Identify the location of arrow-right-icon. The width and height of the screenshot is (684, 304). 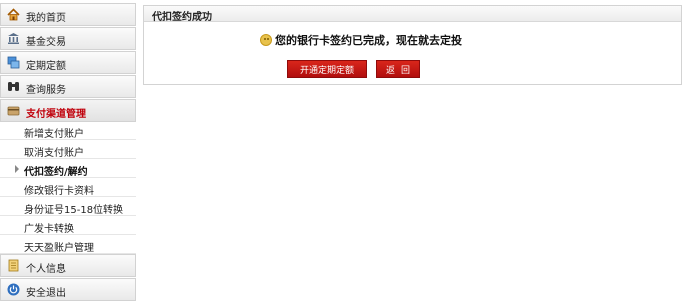
(17, 169).